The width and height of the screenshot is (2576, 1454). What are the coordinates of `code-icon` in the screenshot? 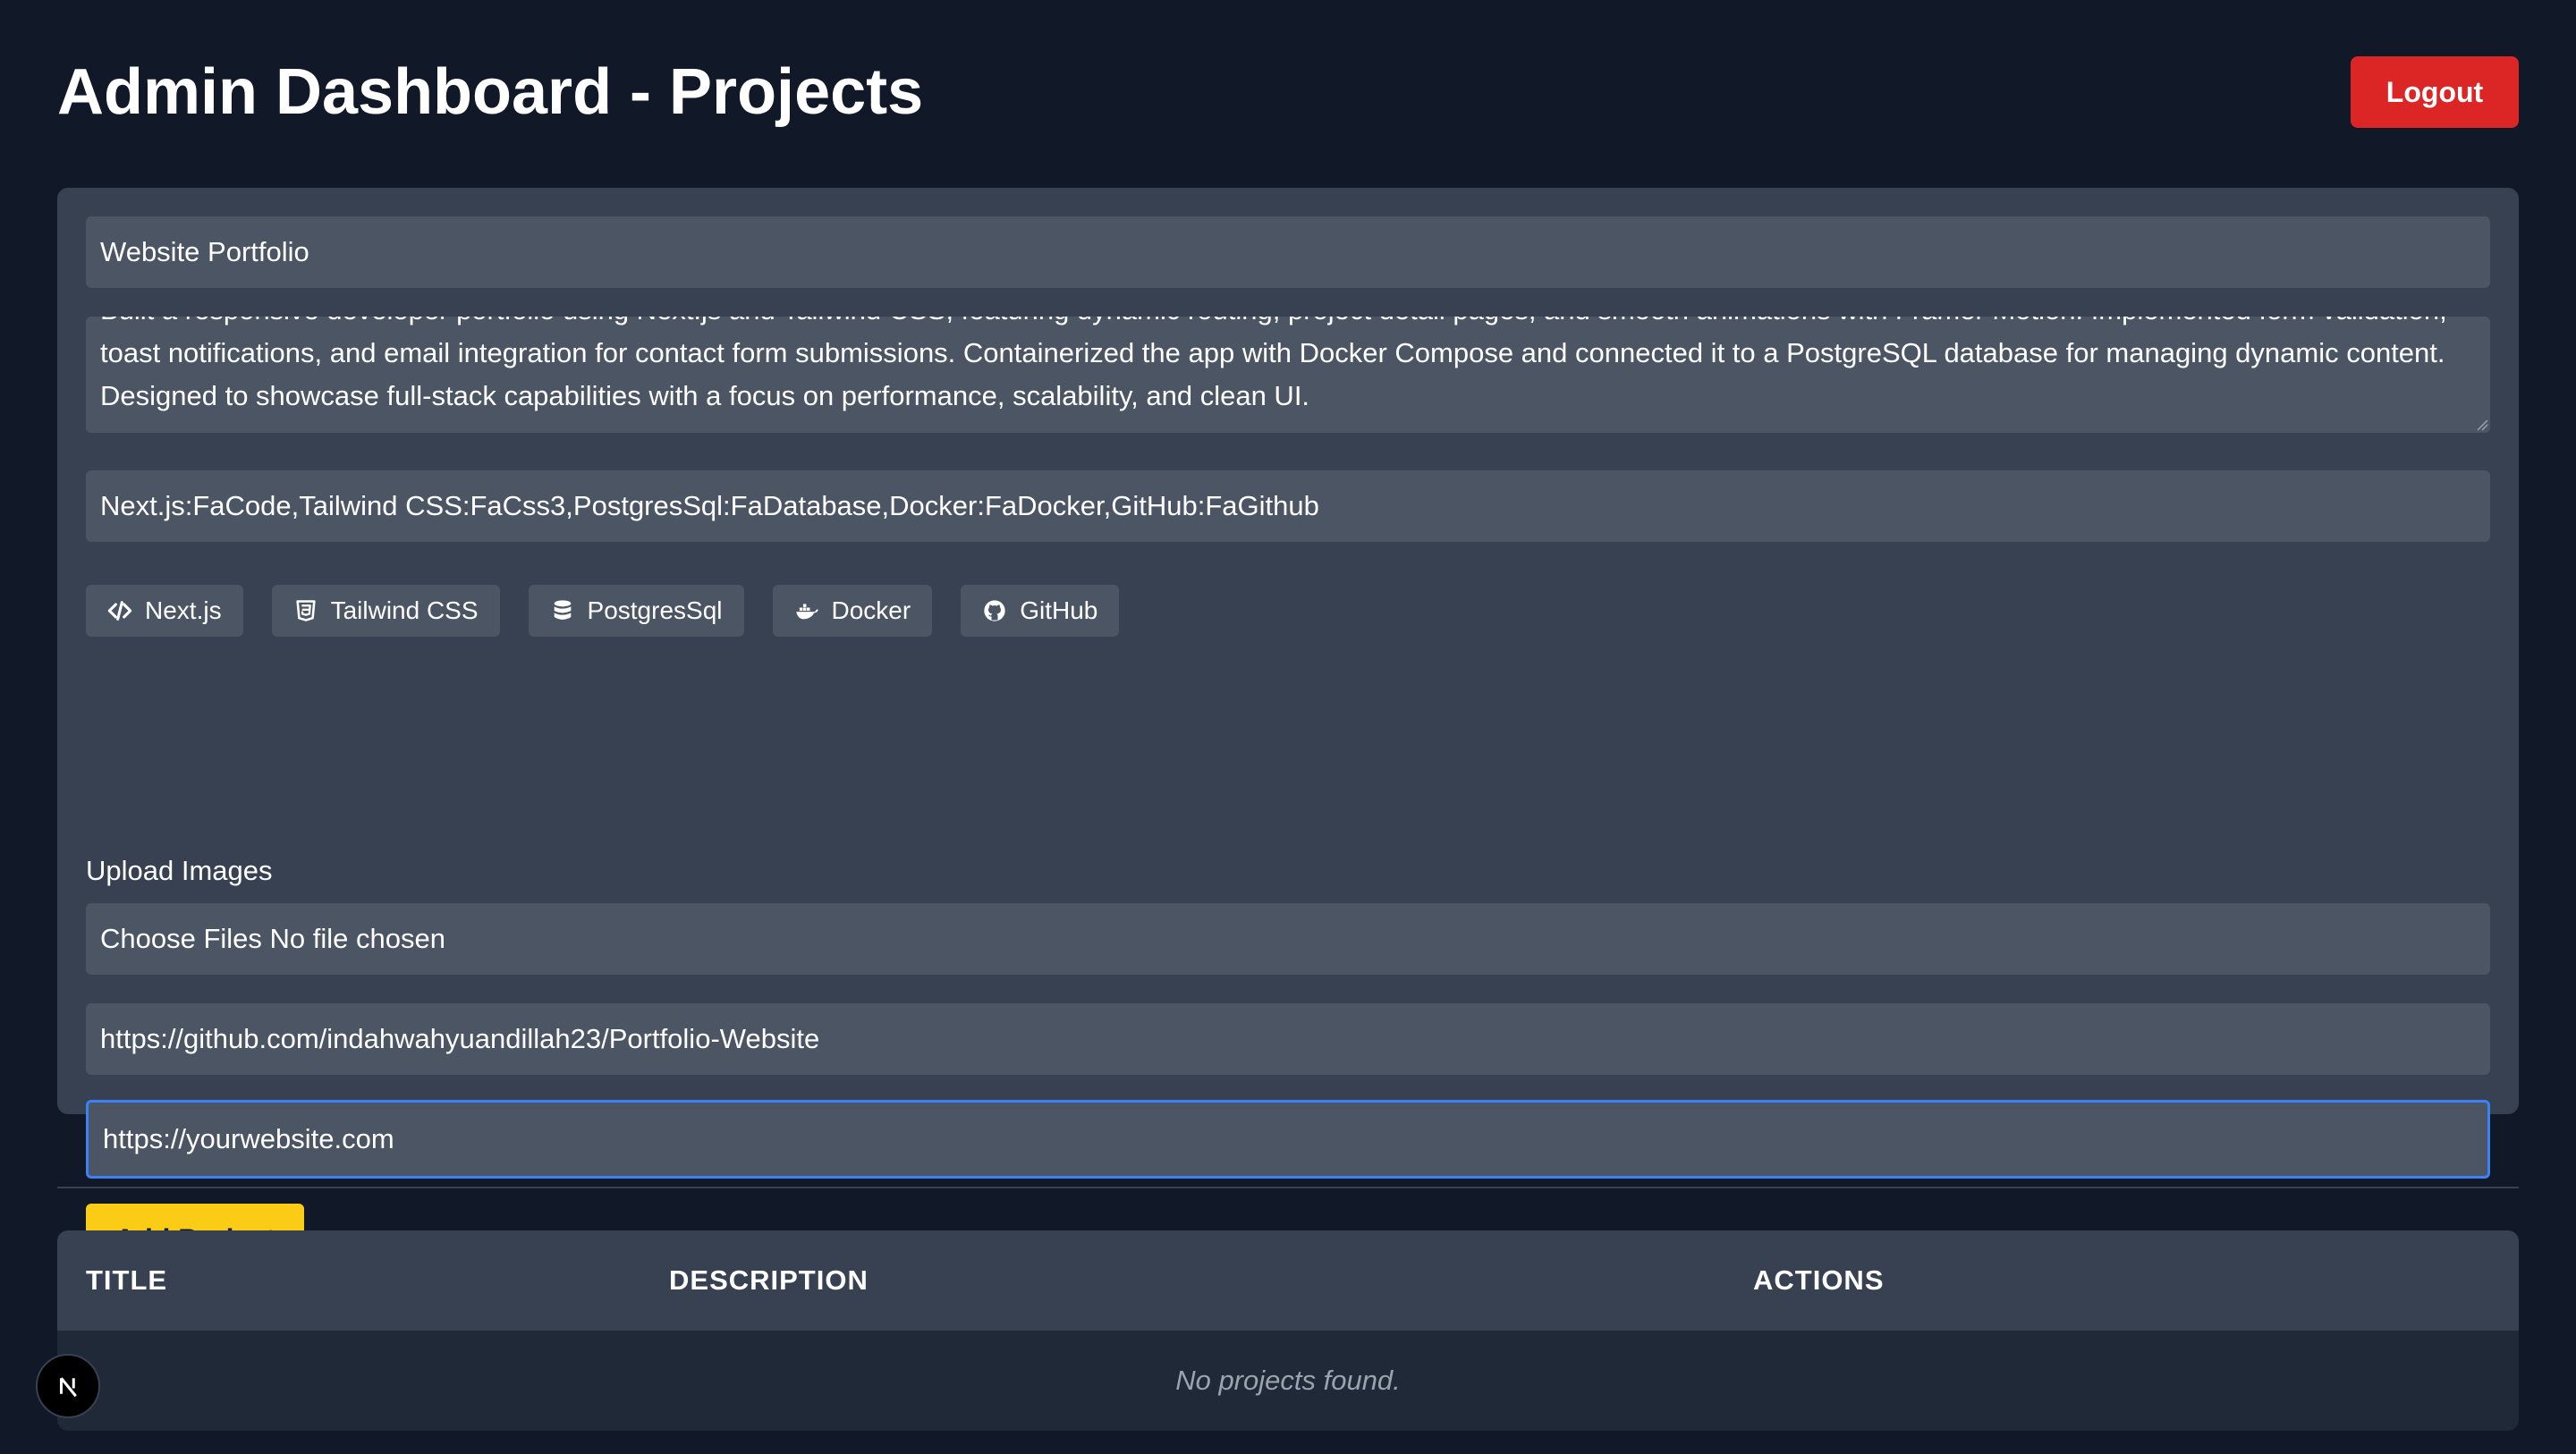 It's located at (119, 611).